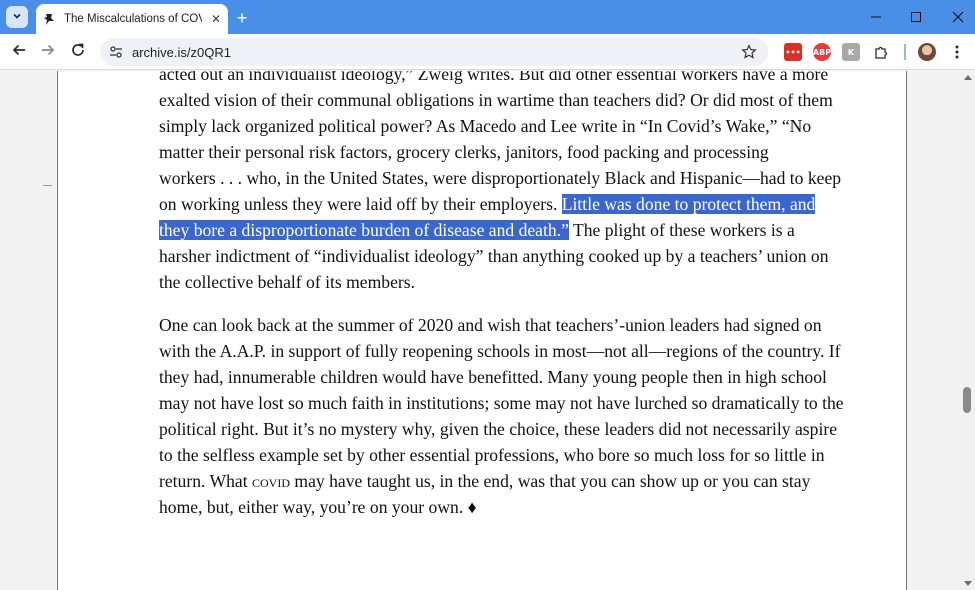  I want to click on text-plain: return. What, so click(205, 481).